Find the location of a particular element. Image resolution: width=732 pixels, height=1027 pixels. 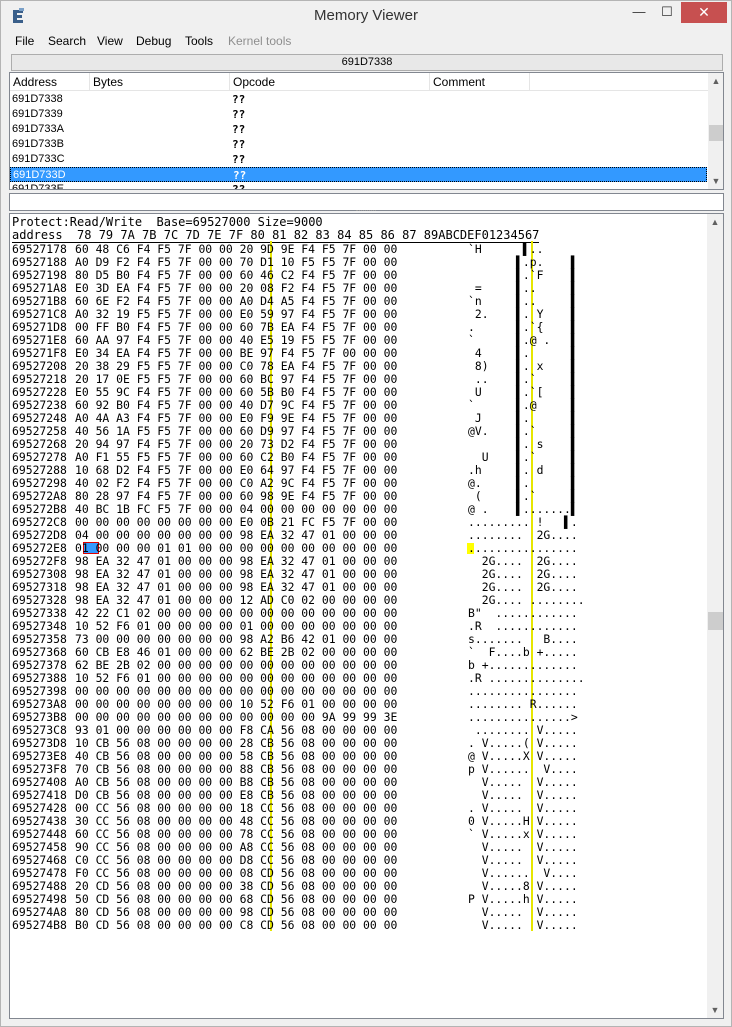

disasm-row: 691D7339?? is located at coordinates (358, 114).